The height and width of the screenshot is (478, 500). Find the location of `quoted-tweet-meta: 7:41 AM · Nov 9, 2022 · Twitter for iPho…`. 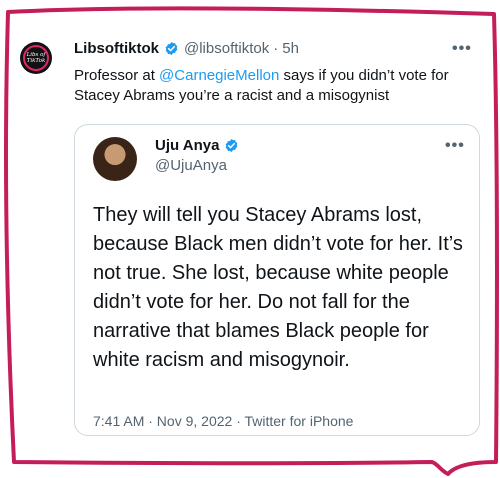

quoted-tweet-meta: 7:41 AM · Nov 9, 2022 · Twitter for iPho… is located at coordinates (223, 421).